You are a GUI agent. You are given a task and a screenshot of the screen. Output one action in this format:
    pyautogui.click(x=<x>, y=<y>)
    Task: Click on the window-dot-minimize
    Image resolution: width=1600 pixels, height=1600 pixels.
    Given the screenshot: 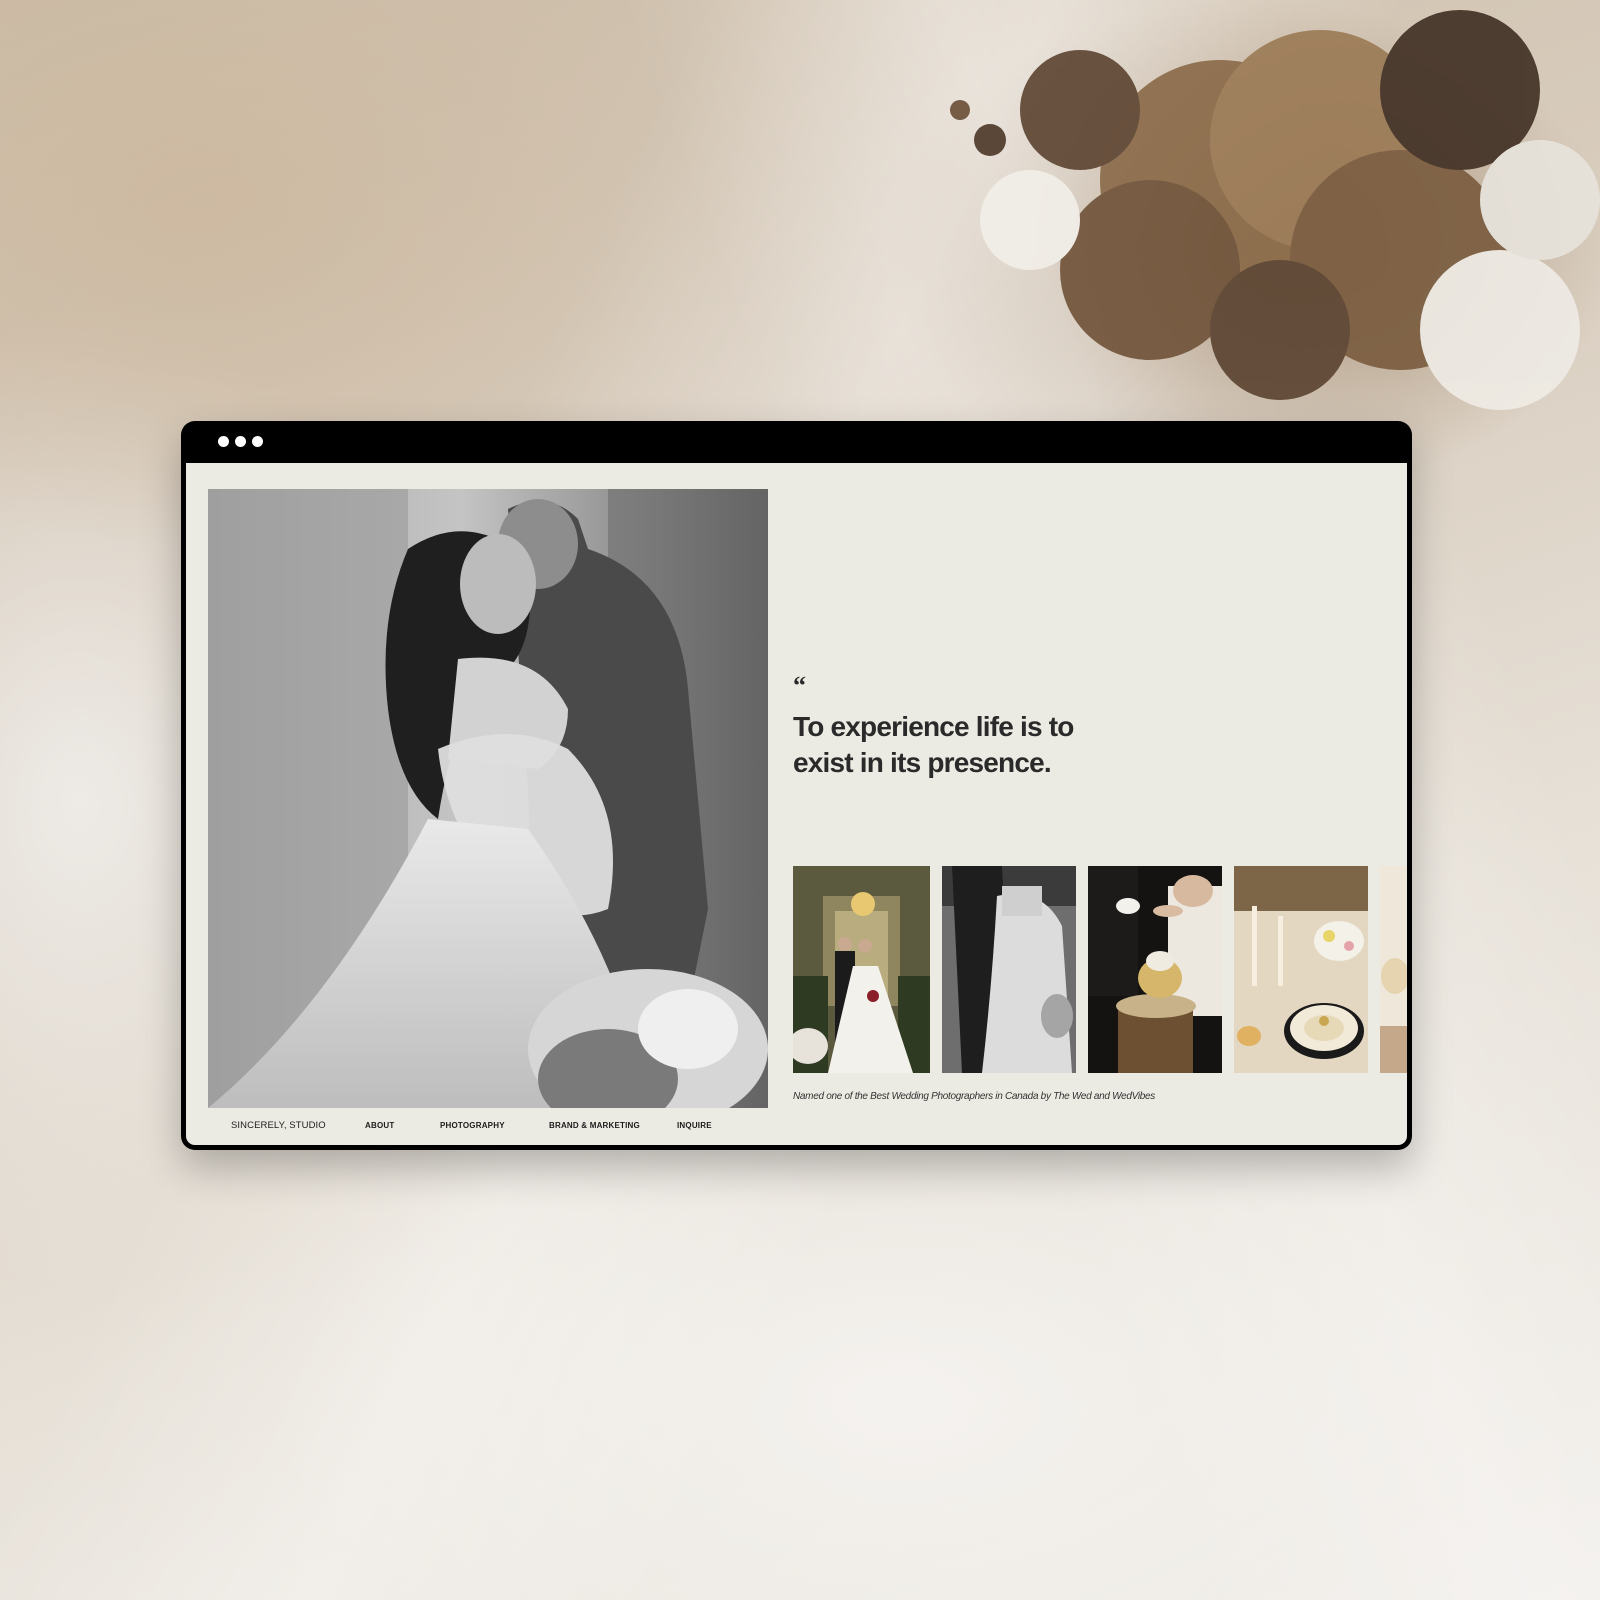 What is the action you would take?
    pyautogui.click(x=240, y=441)
    